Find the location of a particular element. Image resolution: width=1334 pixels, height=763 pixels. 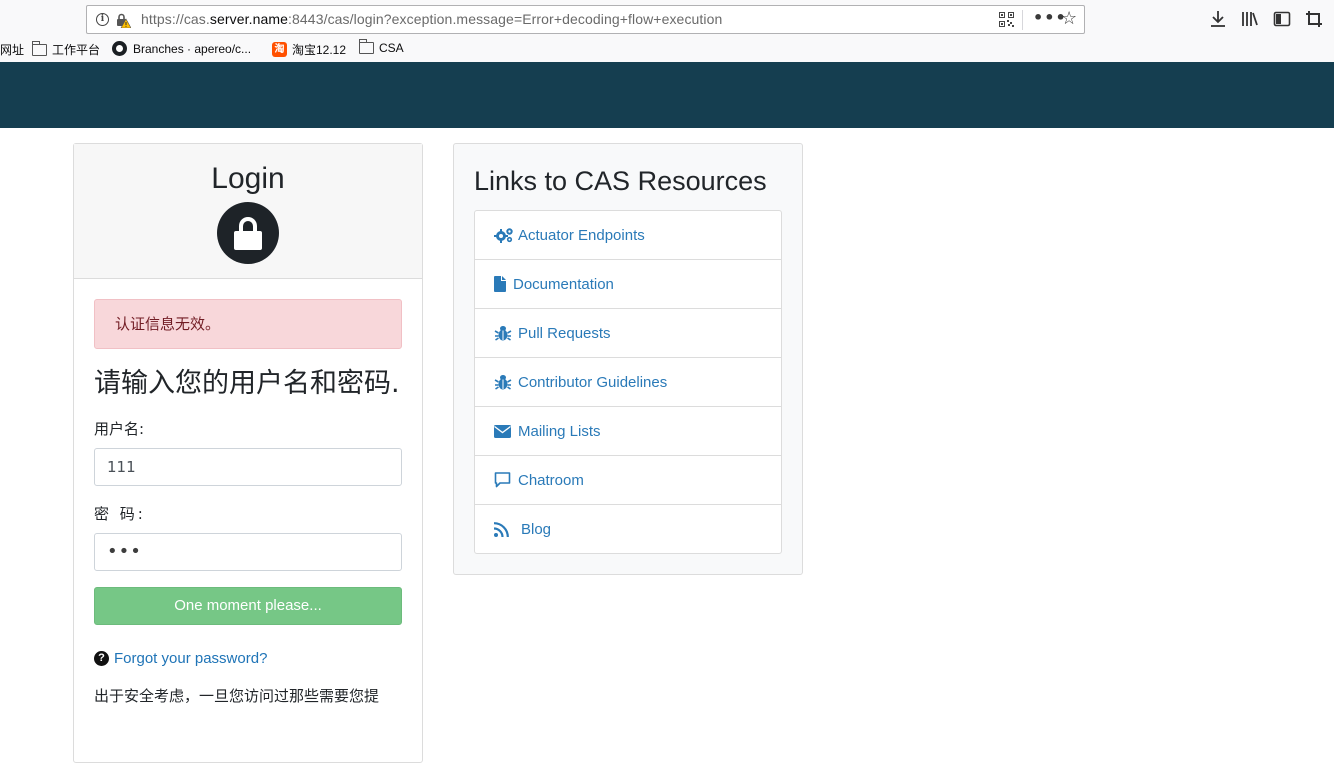

login-title: Login is located at coordinates (248, 178).